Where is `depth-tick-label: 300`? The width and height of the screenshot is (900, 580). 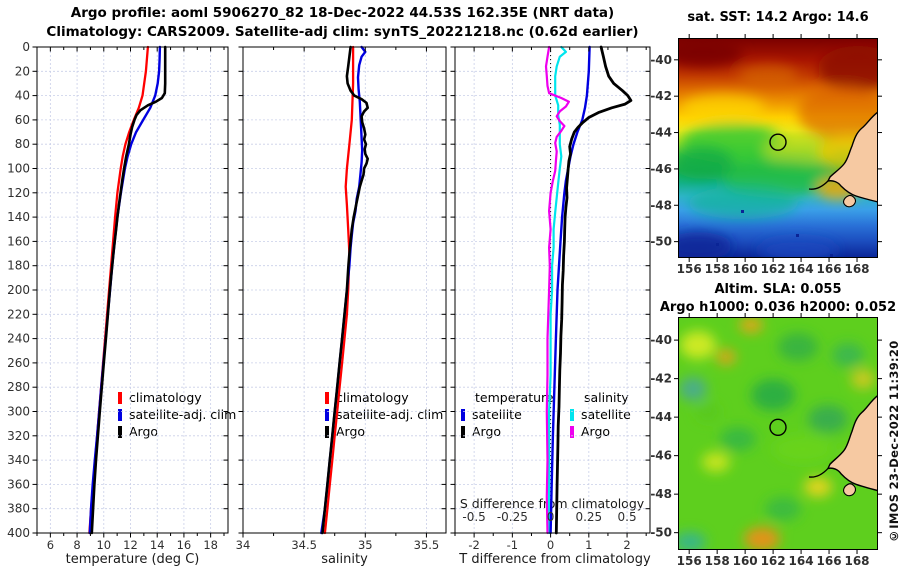
depth-tick-label: 300 is located at coordinates (18, 412).